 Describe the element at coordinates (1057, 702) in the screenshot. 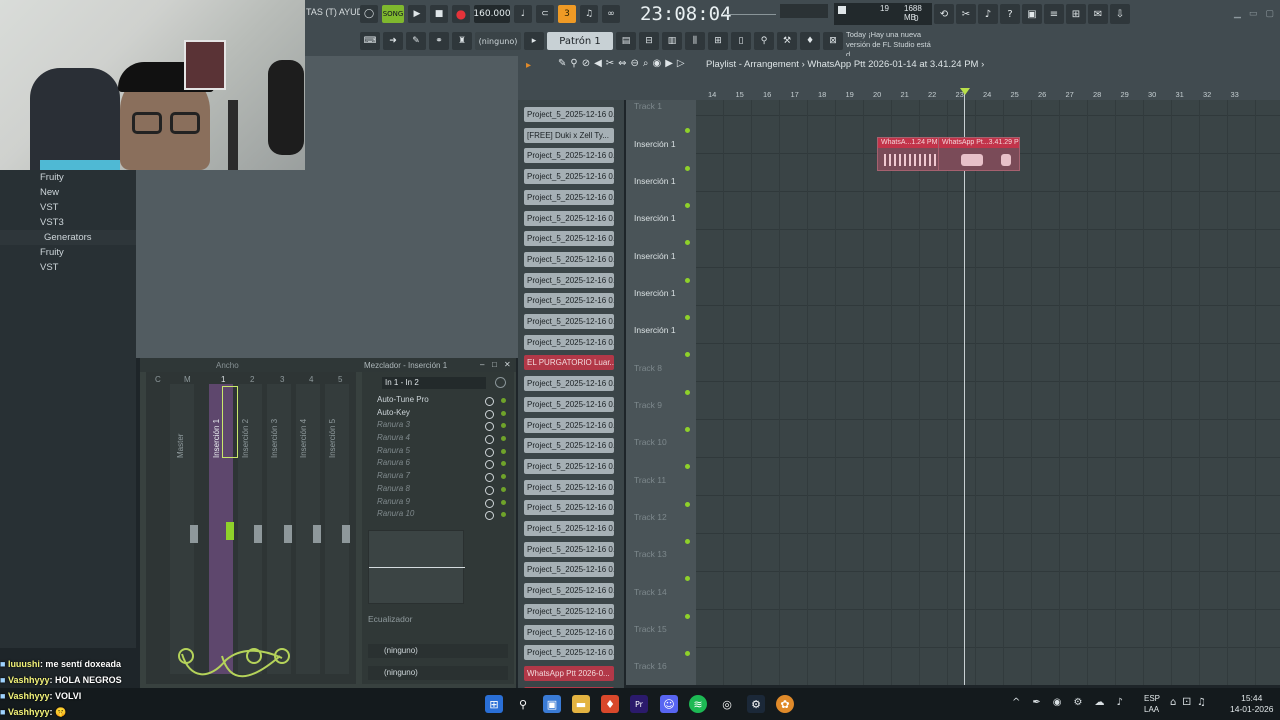

I see `tray-app-icon: ◉` at that location.